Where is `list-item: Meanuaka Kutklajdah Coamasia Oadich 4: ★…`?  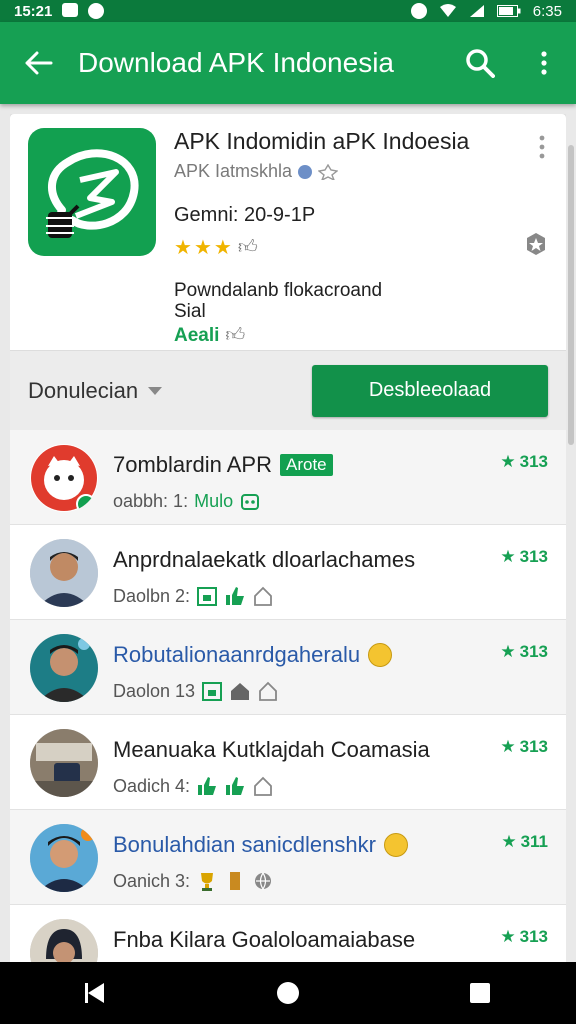
list-item: Meanuaka Kutklajdah Coamasia Oadich 4: ★… is located at coordinates (288, 762).